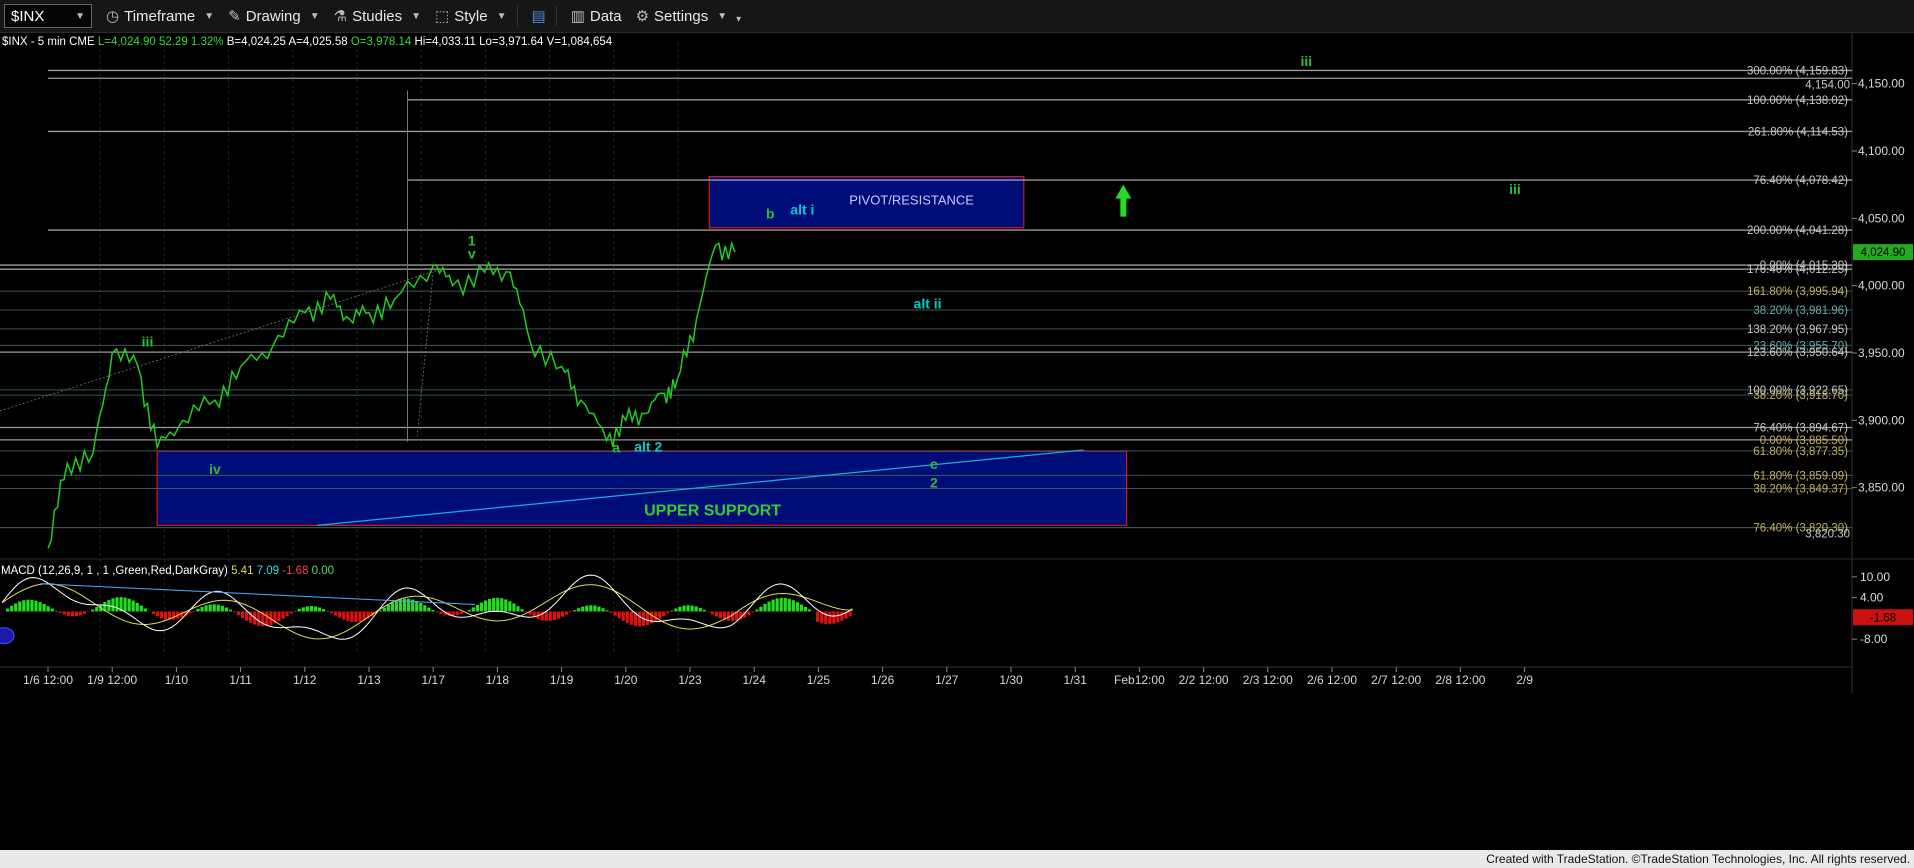  Describe the element at coordinates (83, 42) in the screenshot. I see `header-field: CME` at that location.